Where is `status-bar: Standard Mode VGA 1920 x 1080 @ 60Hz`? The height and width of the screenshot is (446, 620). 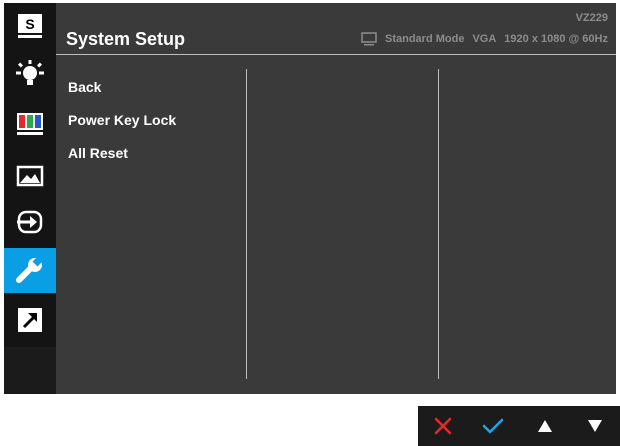
status-bar: Standard Mode VGA 1920 x 1080 @ 60Hz is located at coordinates (484, 39).